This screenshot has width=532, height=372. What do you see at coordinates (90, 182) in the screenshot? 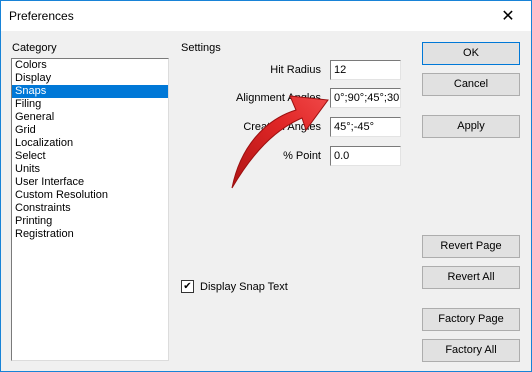
I see `category-item-user-interface: User Interface` at bounding box center [90, 182].